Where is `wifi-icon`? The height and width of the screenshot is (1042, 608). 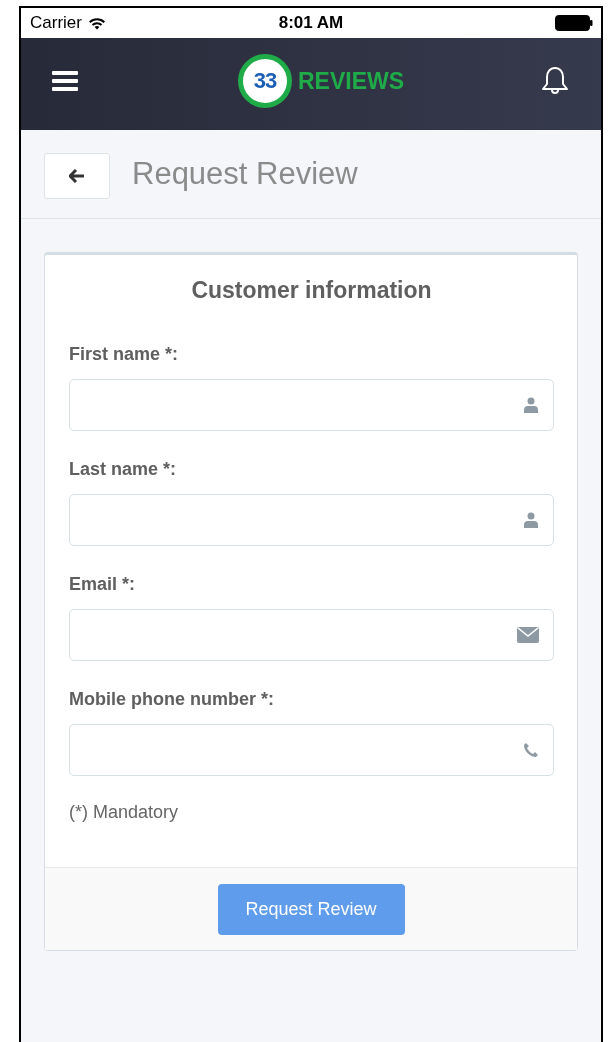 wifi-icon is located at coordinates (96, 23).